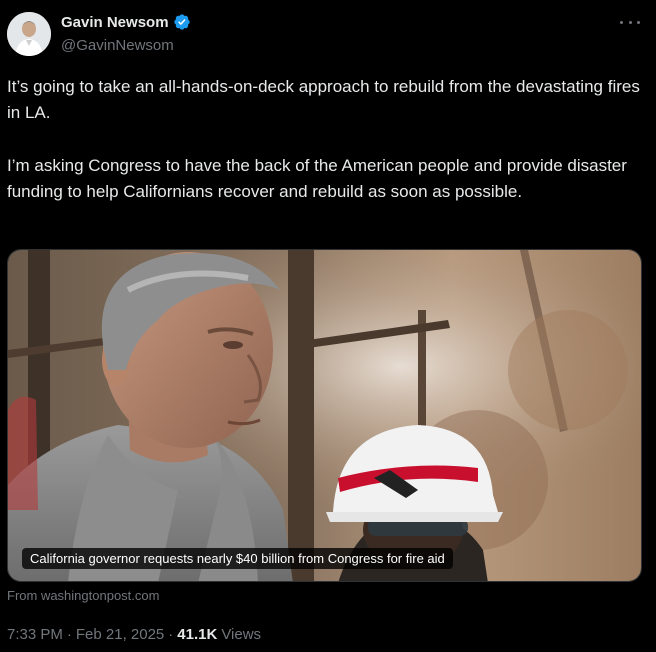 The image size is (656, 652). I want to click on author-row: Gavin Newsom, so click(126, 22).